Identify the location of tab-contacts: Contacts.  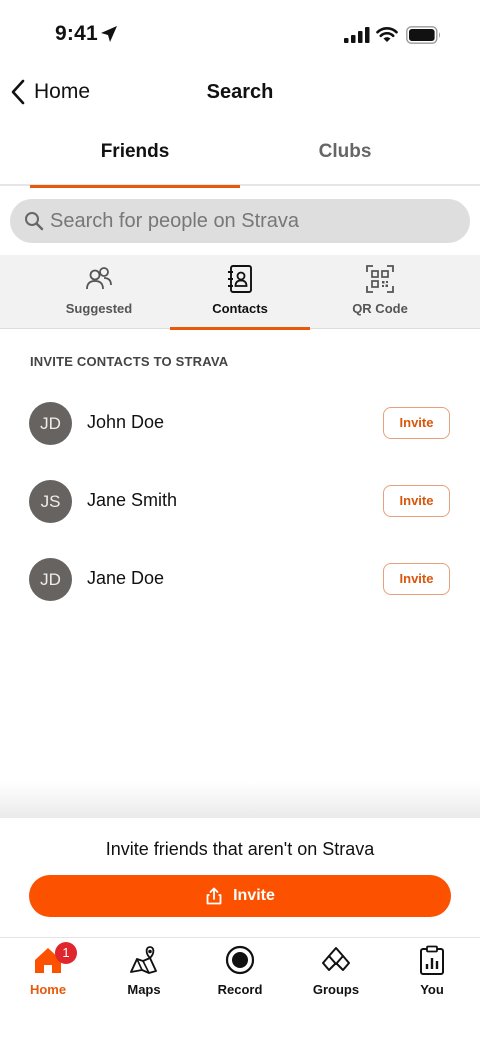
(240, 292).